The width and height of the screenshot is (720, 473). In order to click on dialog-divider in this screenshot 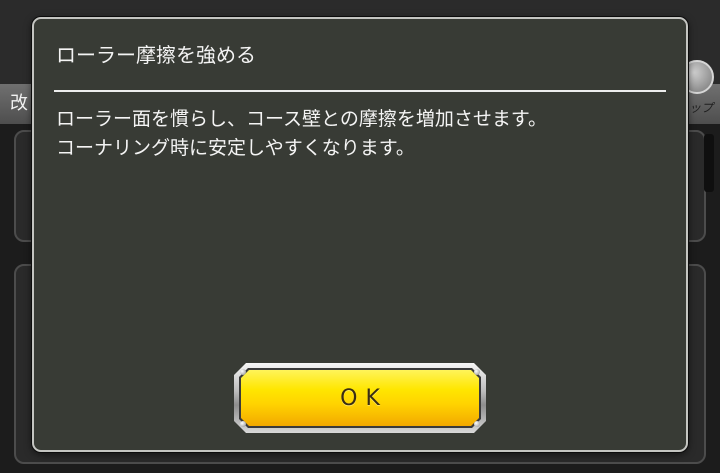, I will do `click(360, 91)`.